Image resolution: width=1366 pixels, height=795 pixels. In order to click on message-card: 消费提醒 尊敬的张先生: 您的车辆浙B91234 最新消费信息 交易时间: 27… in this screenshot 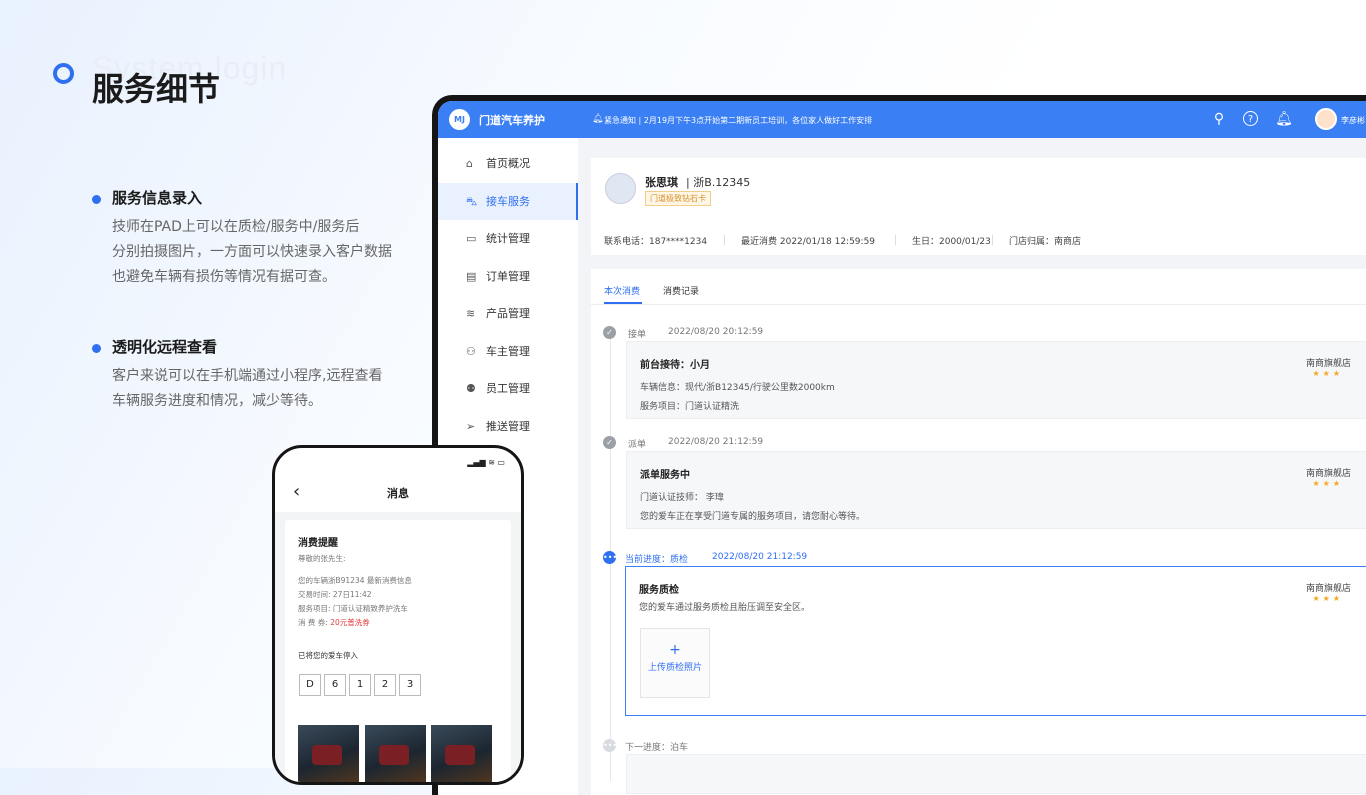, I will do `click(398, 651)`.